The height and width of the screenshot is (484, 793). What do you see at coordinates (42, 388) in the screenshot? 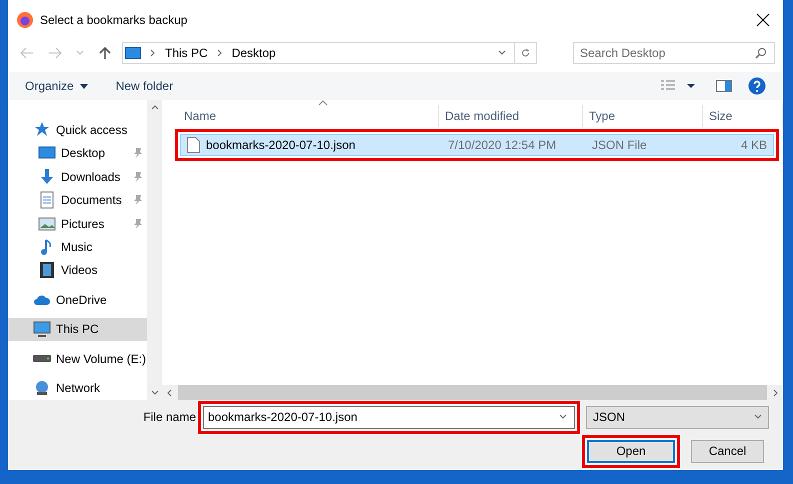
I see `network-icon` at bounding box center [42, 388].